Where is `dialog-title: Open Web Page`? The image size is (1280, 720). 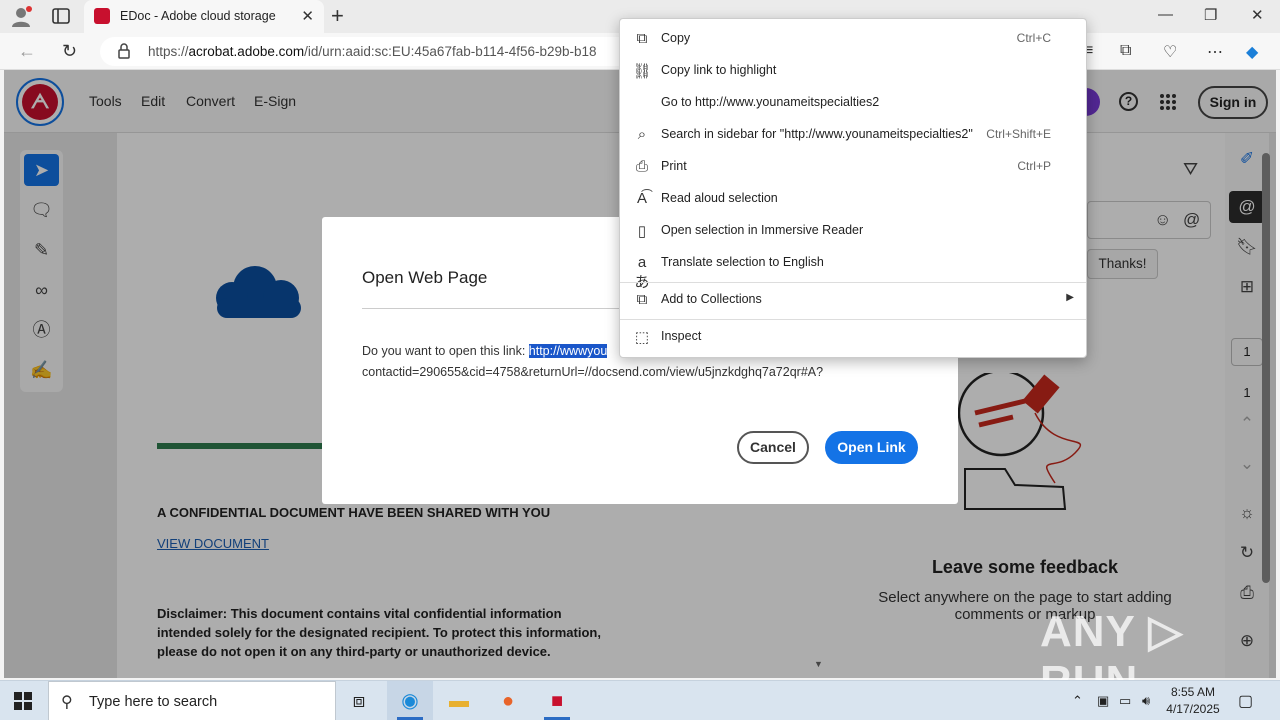 dialog-title: Open Web Page is located at coordinates (425, 277).